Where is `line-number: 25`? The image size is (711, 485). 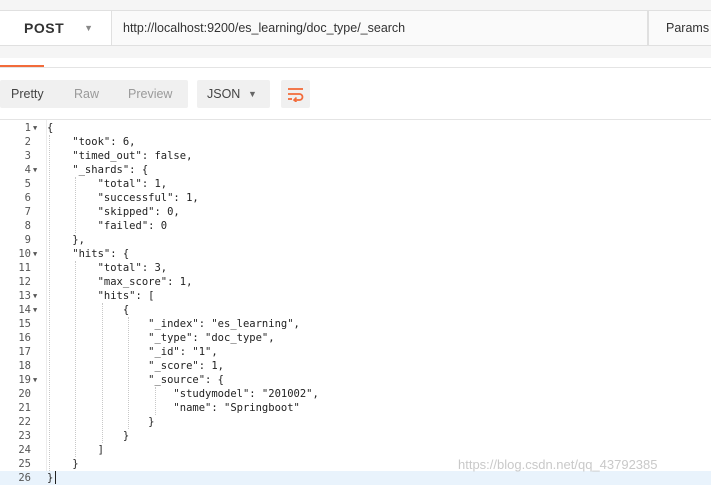
line-number: 25 is located at coordinates (24, 464).